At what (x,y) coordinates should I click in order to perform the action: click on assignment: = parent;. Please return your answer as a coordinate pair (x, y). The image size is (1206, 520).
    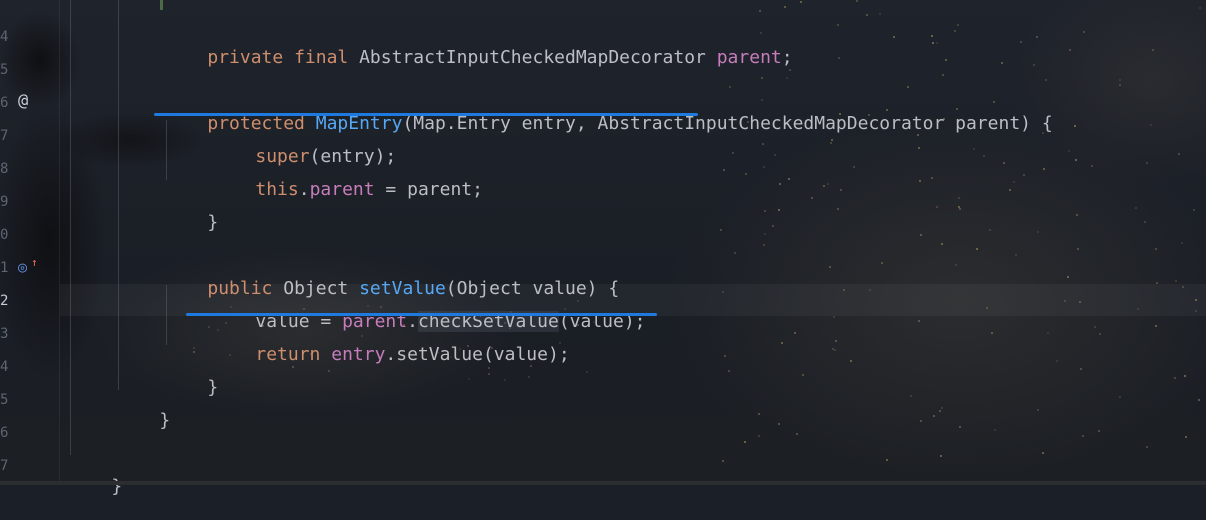
    Looking at the image, I should click on (428, 189).